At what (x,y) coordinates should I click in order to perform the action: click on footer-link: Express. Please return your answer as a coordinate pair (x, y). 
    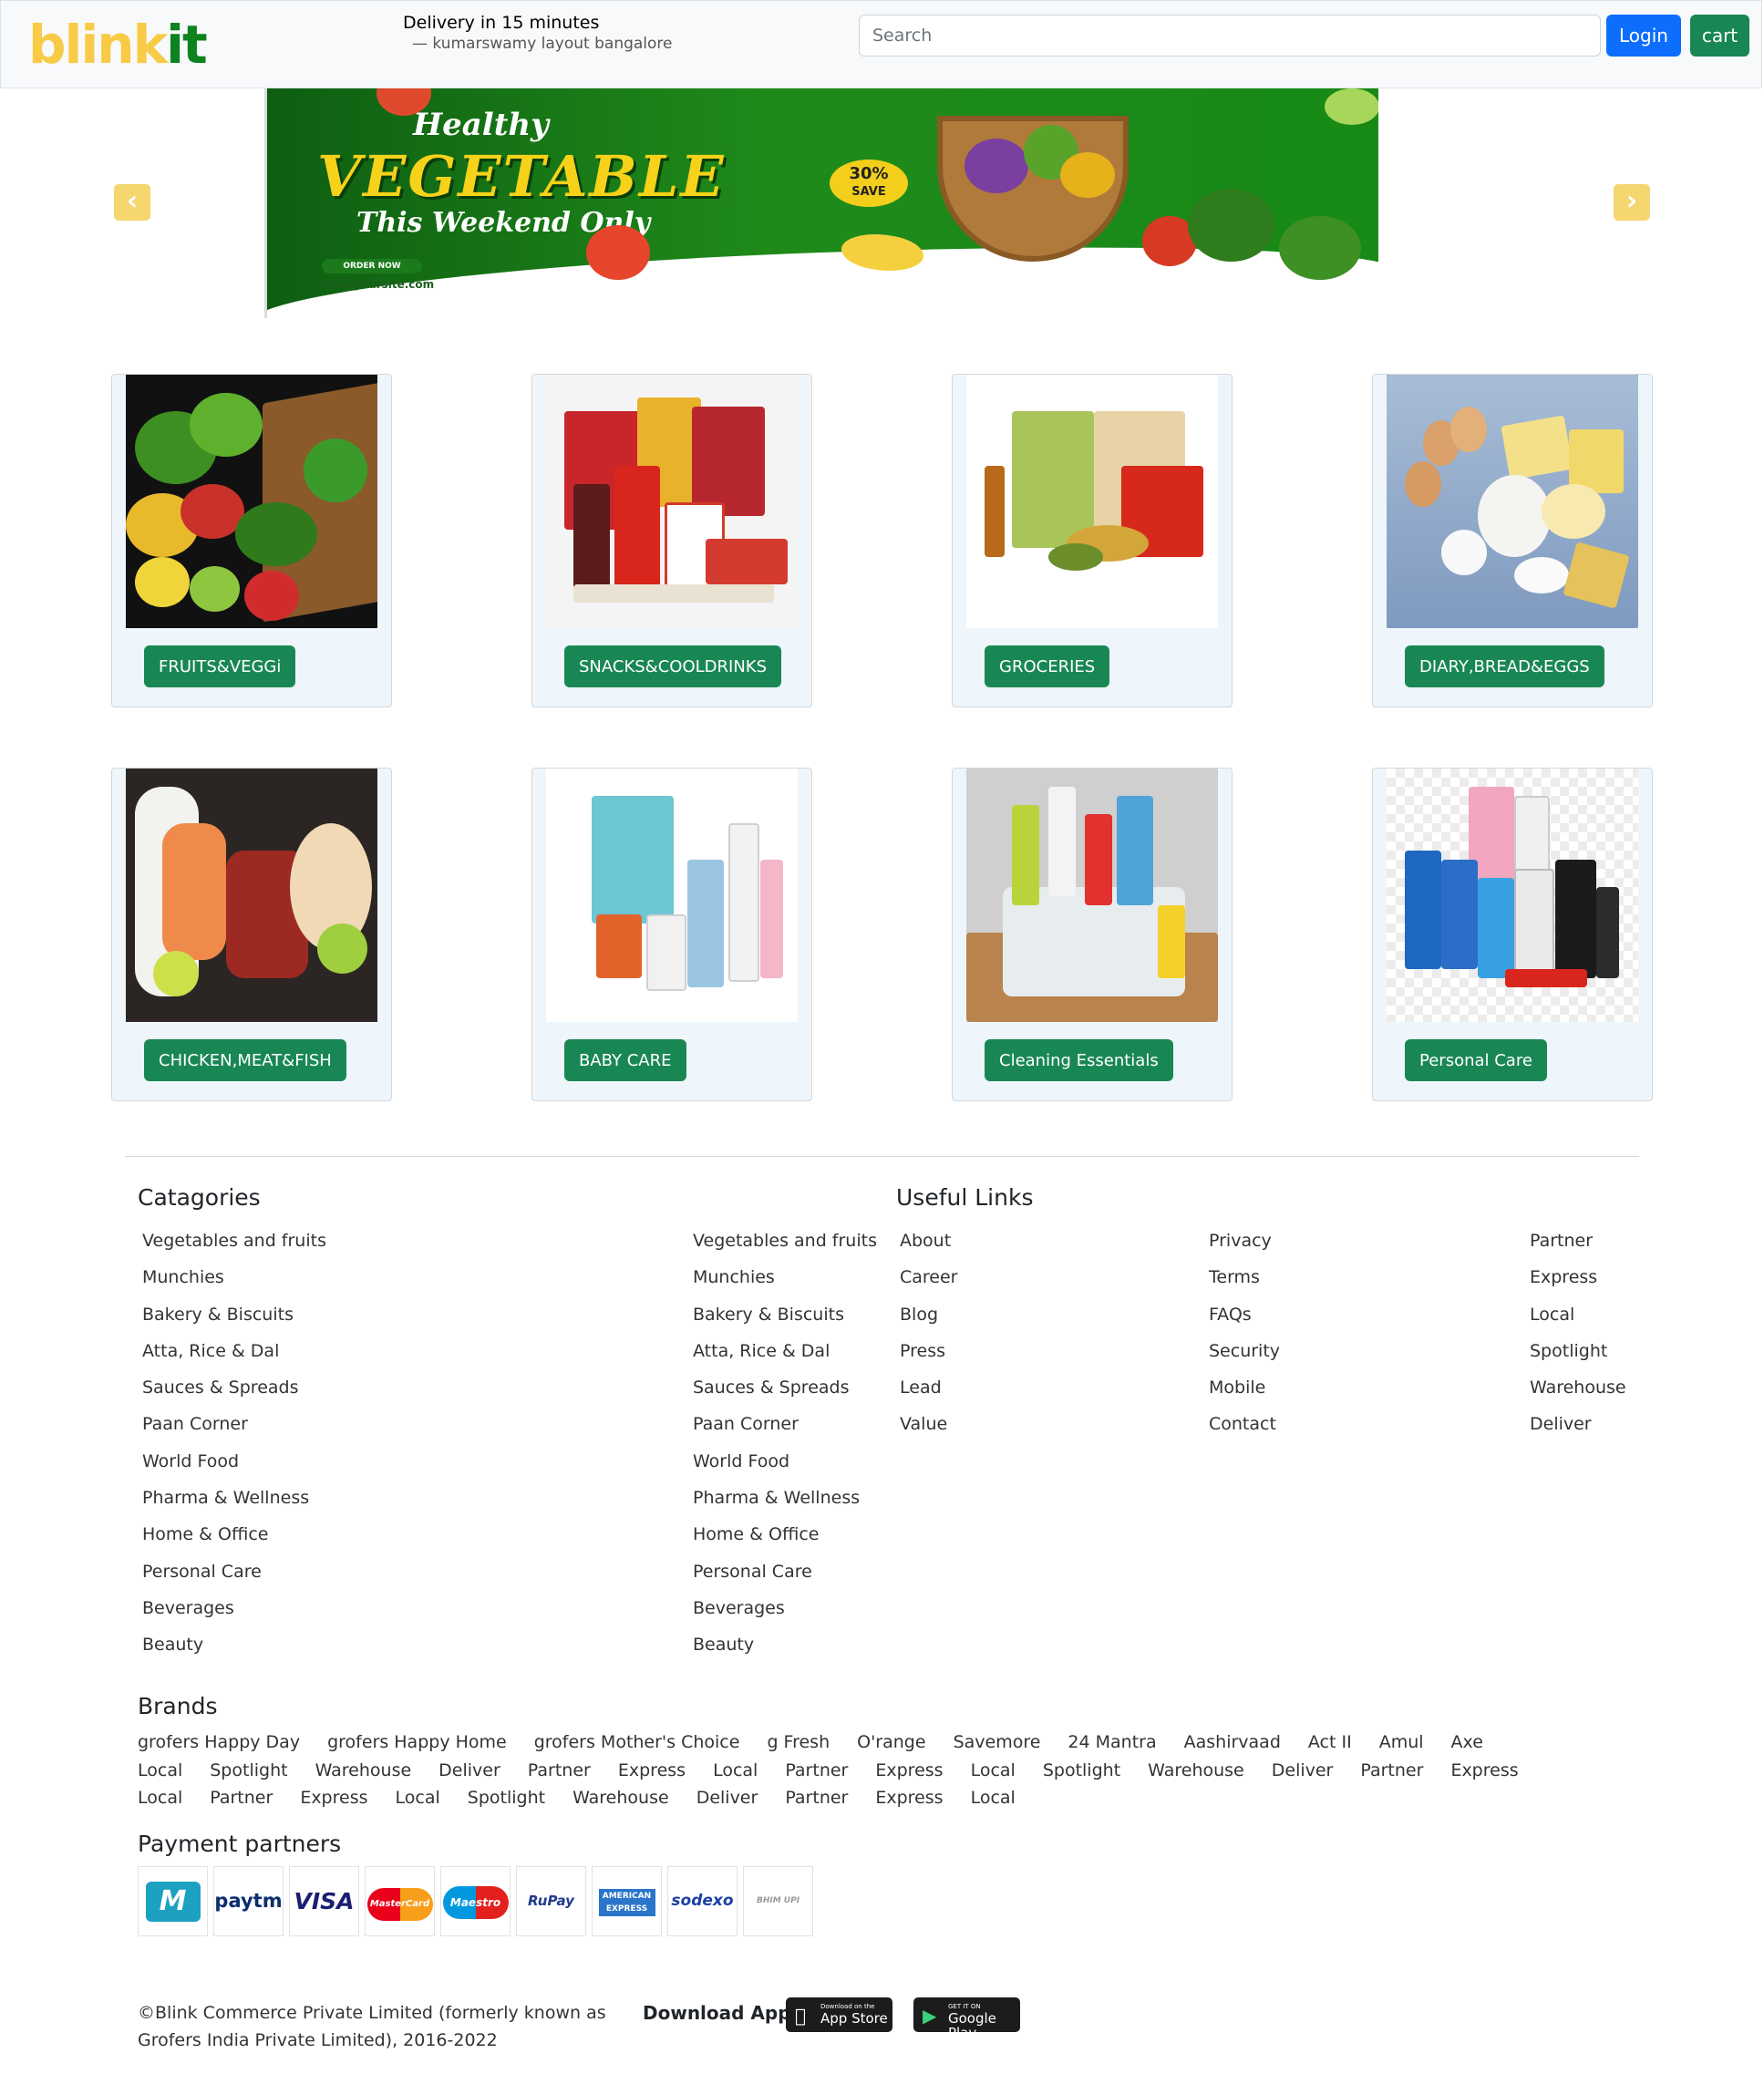
    Looking at the image, I should click on (1578, 1284).